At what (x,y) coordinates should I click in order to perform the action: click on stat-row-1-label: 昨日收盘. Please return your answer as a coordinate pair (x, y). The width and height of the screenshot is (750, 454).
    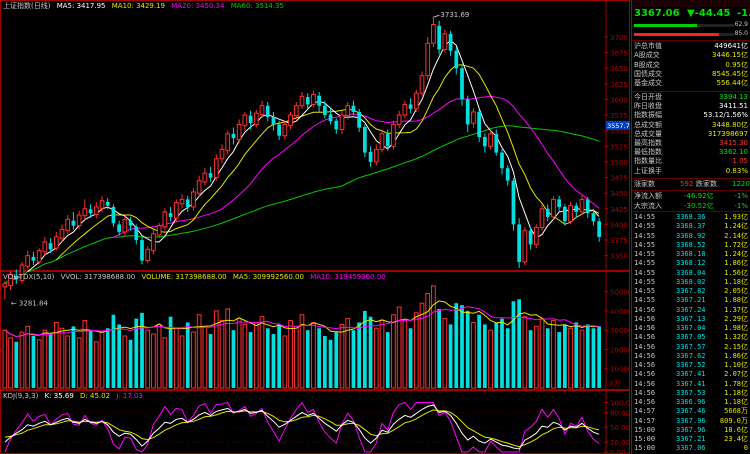
    Looking at the image, I should click on (648, 106).